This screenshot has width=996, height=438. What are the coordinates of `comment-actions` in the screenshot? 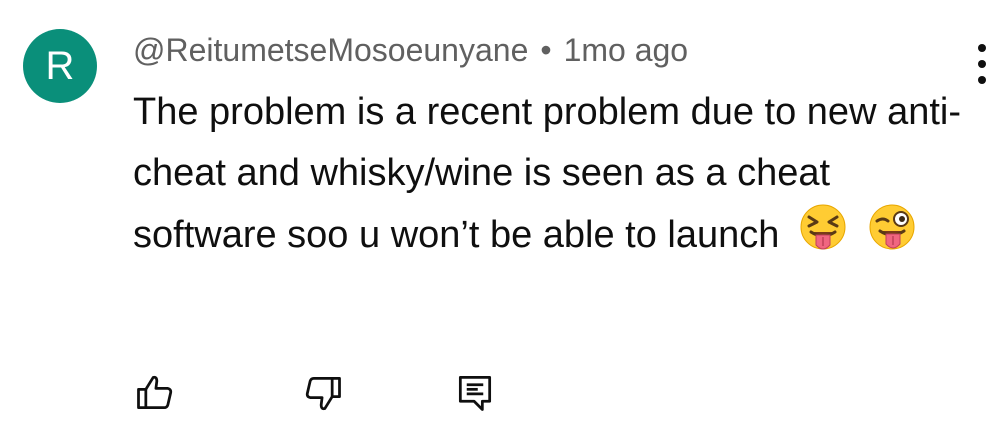 It's located at (498, 393).